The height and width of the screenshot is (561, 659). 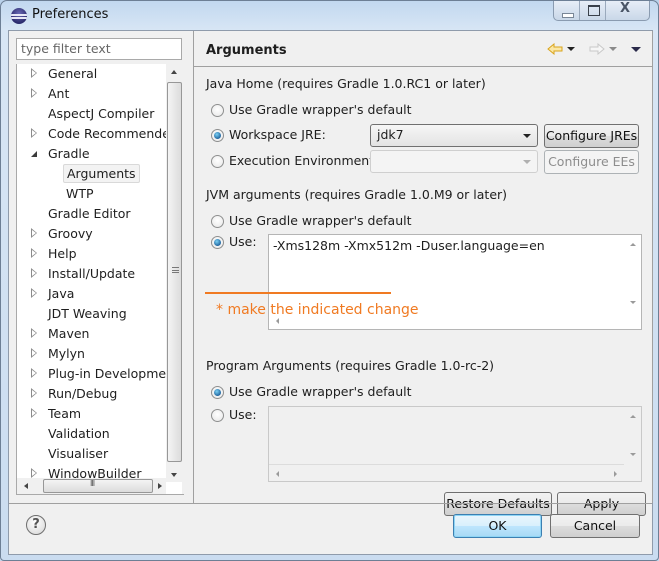 I want to click on tree-border, so click(x=100, y=494).